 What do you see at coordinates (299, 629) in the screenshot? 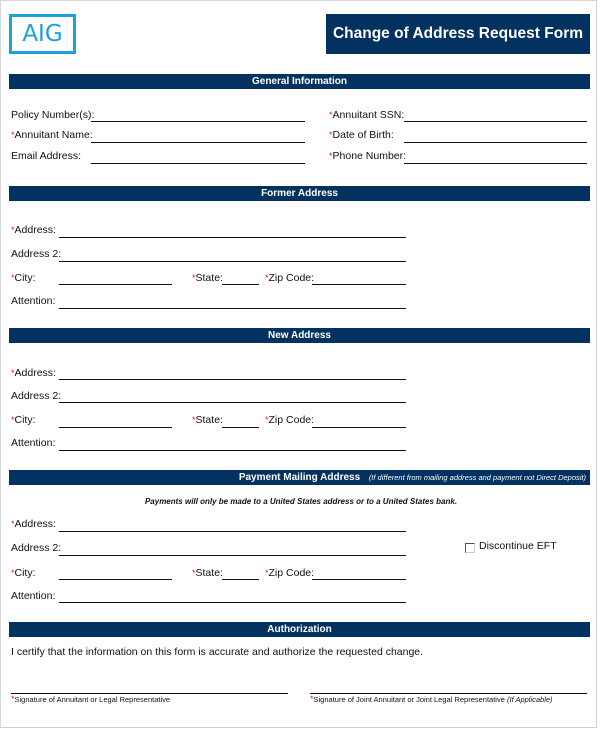
I see `section-header-authorization: Authorization` at bounding box center [299, 629].